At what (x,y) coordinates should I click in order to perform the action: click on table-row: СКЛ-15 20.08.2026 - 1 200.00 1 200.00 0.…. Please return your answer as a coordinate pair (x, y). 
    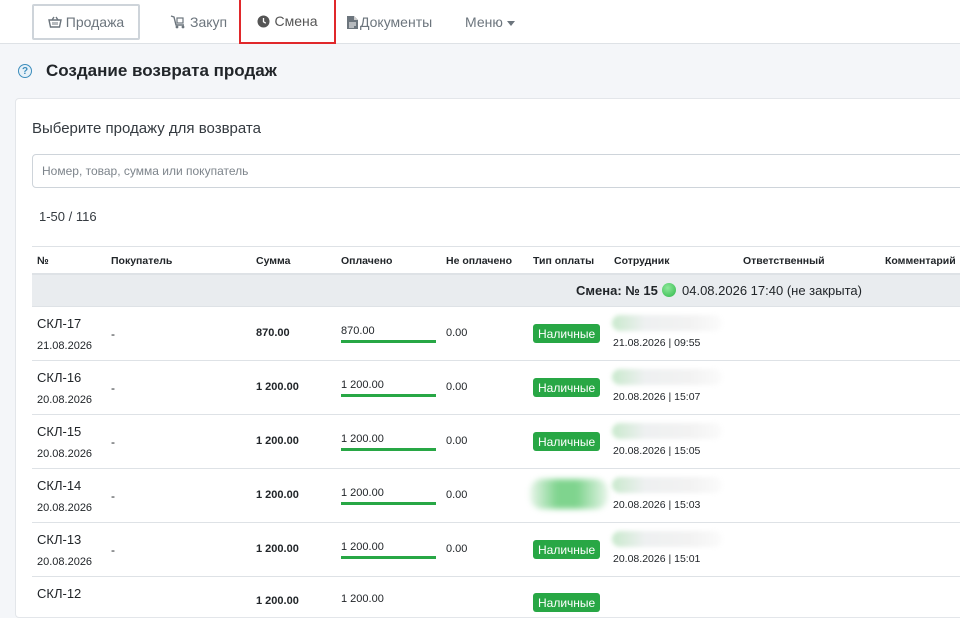
    Looking at the image, I should click on (496, 442).